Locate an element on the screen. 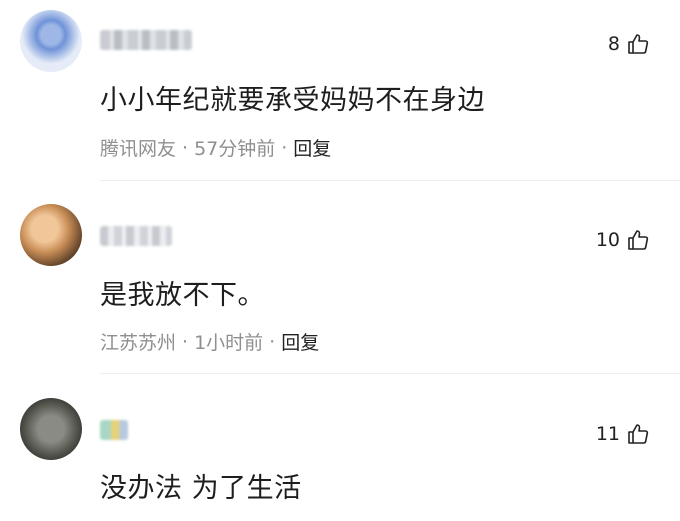 This screenshot has height=521, width=680. comment-time: 1小时前 is located at coordinates (229, 343).